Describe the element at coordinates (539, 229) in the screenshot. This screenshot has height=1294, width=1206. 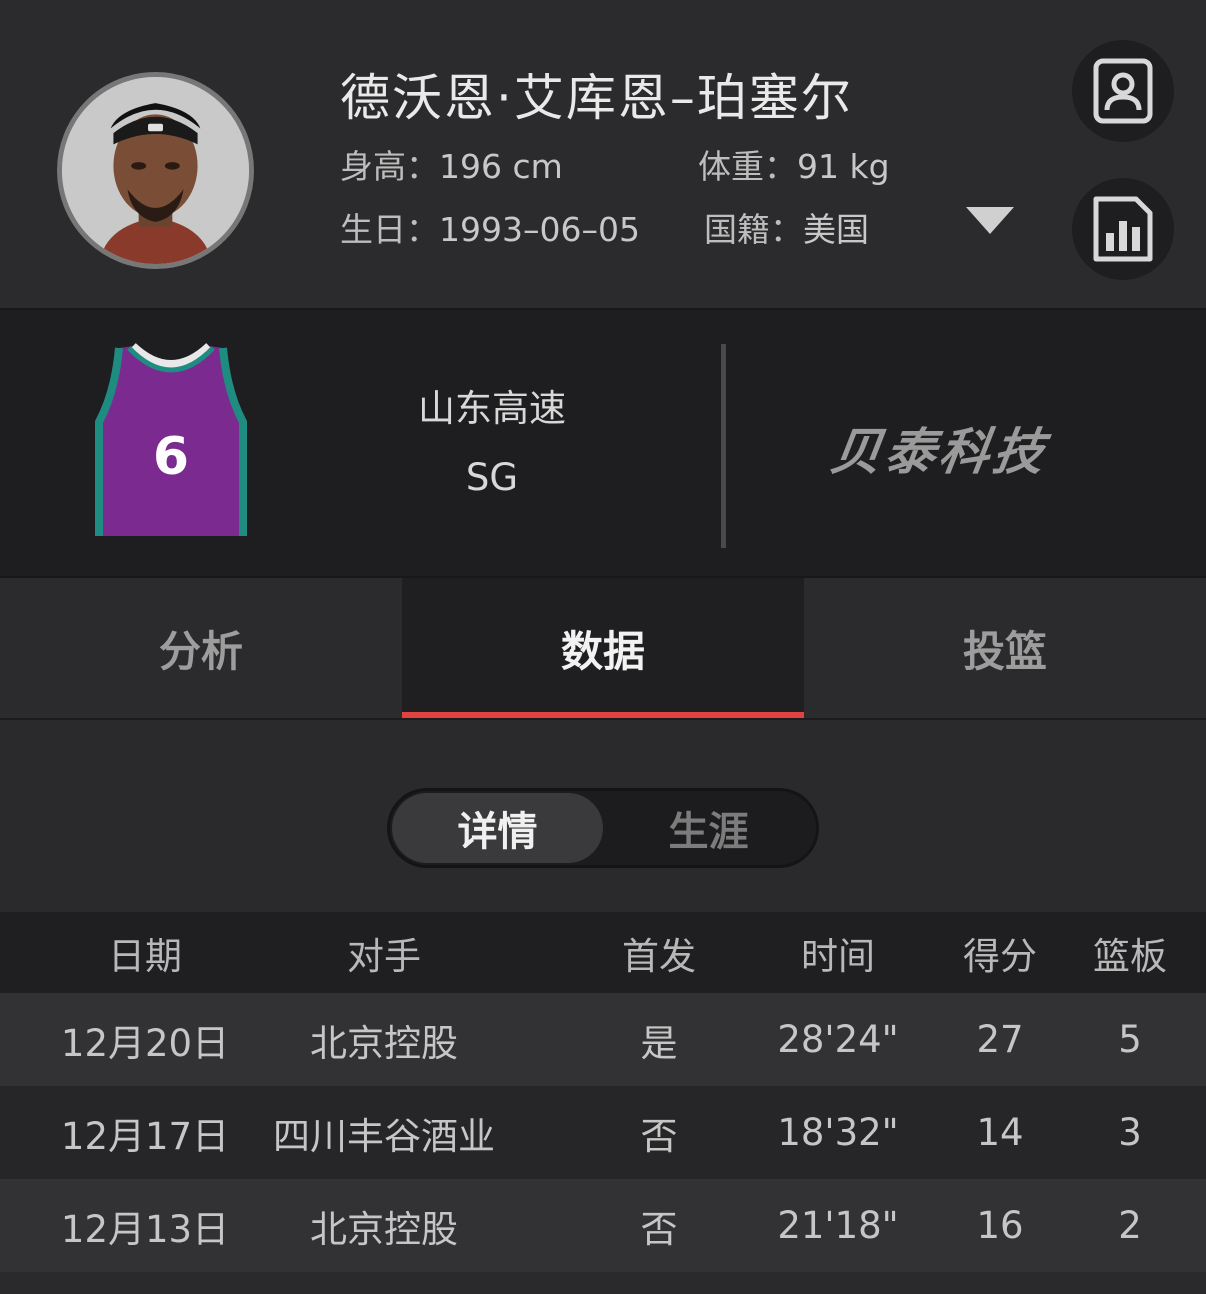
I see `birthday-value: 1993–06–05` at that location.